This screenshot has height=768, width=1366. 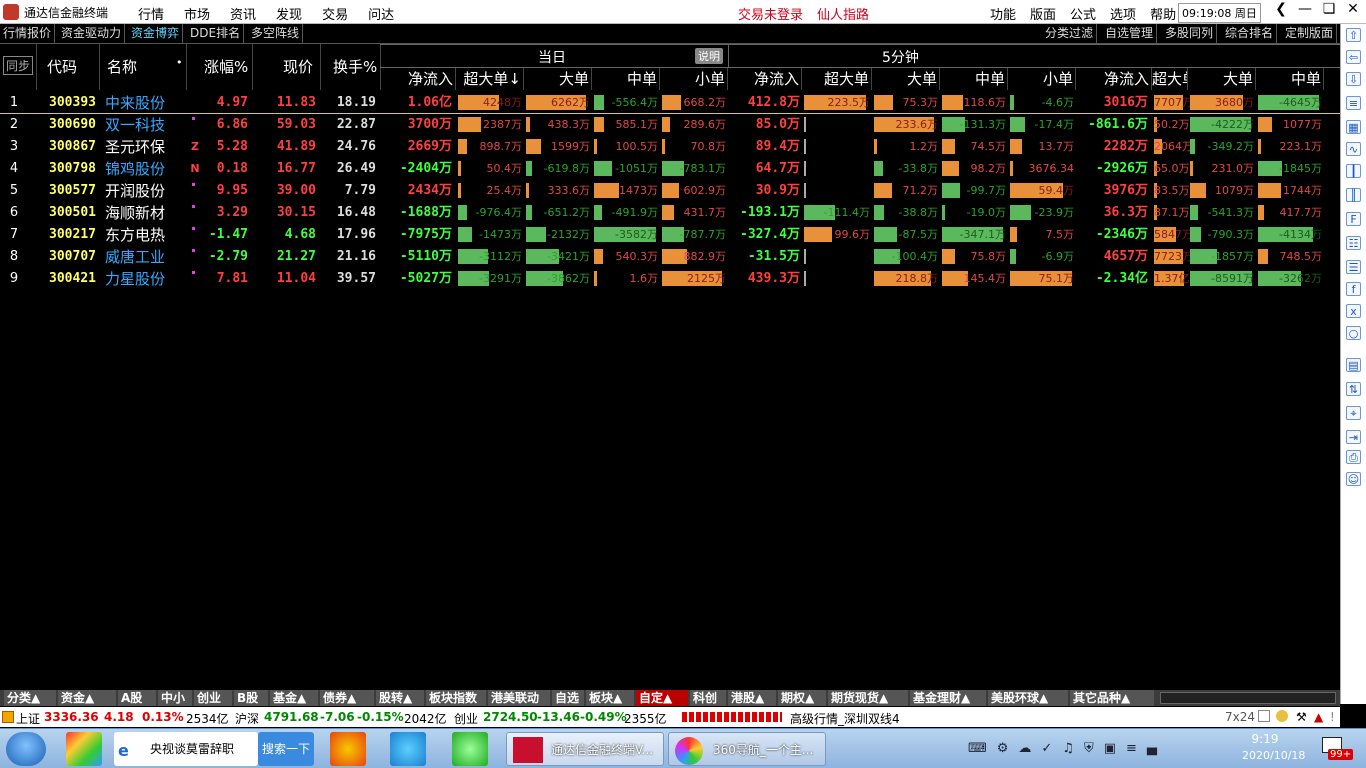 I want to click on menu-trade: 交易, so click(x=335, y=13).